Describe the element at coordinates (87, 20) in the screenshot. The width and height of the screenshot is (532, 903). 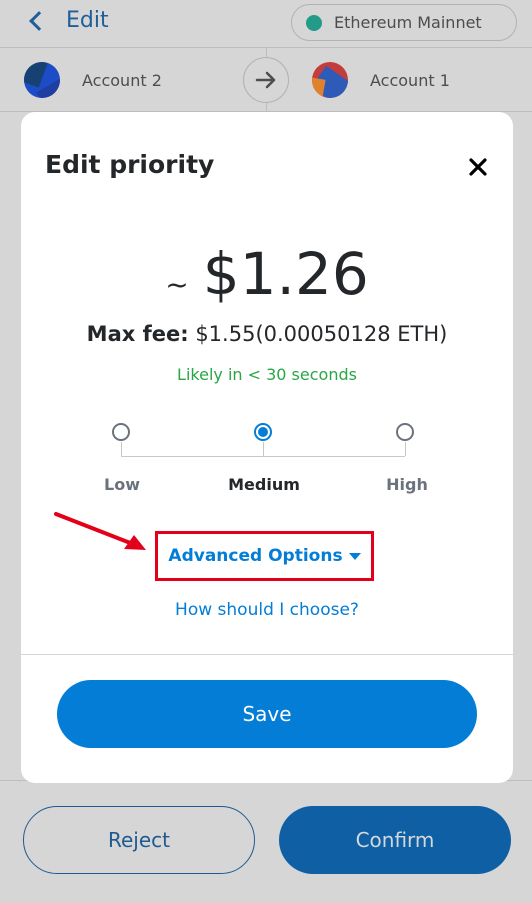
I see `back-label: Edit` at that location.